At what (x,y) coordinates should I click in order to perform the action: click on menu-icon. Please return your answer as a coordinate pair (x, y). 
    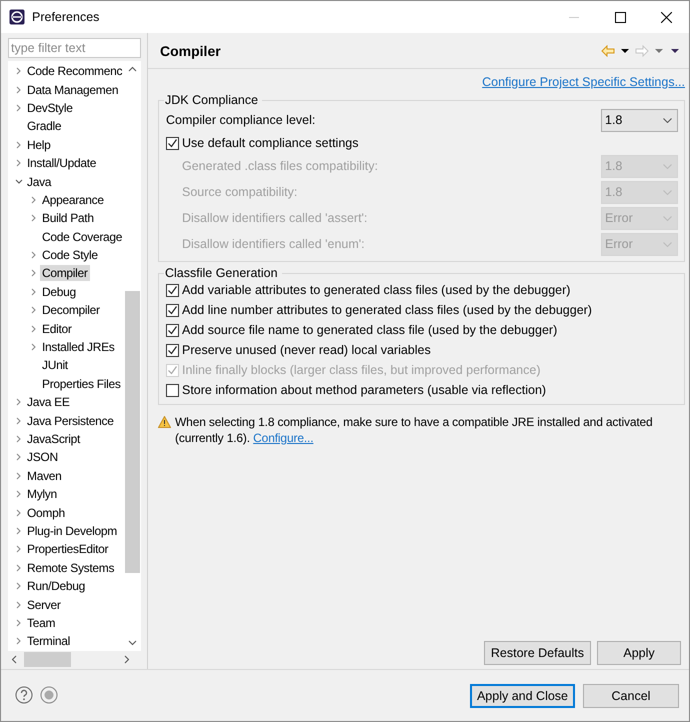
    Looking at the image, I should click on (675, 51).